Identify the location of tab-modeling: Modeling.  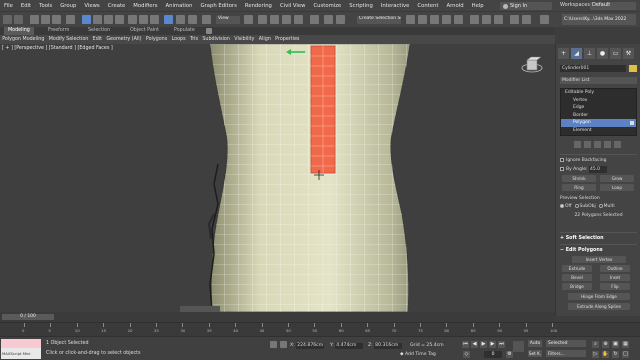
(19, 31).